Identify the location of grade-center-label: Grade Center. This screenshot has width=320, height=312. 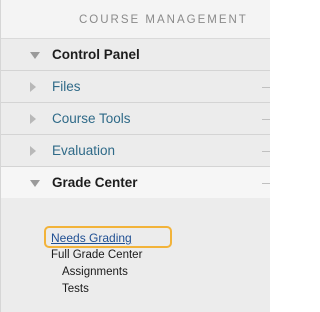
(95, 182).